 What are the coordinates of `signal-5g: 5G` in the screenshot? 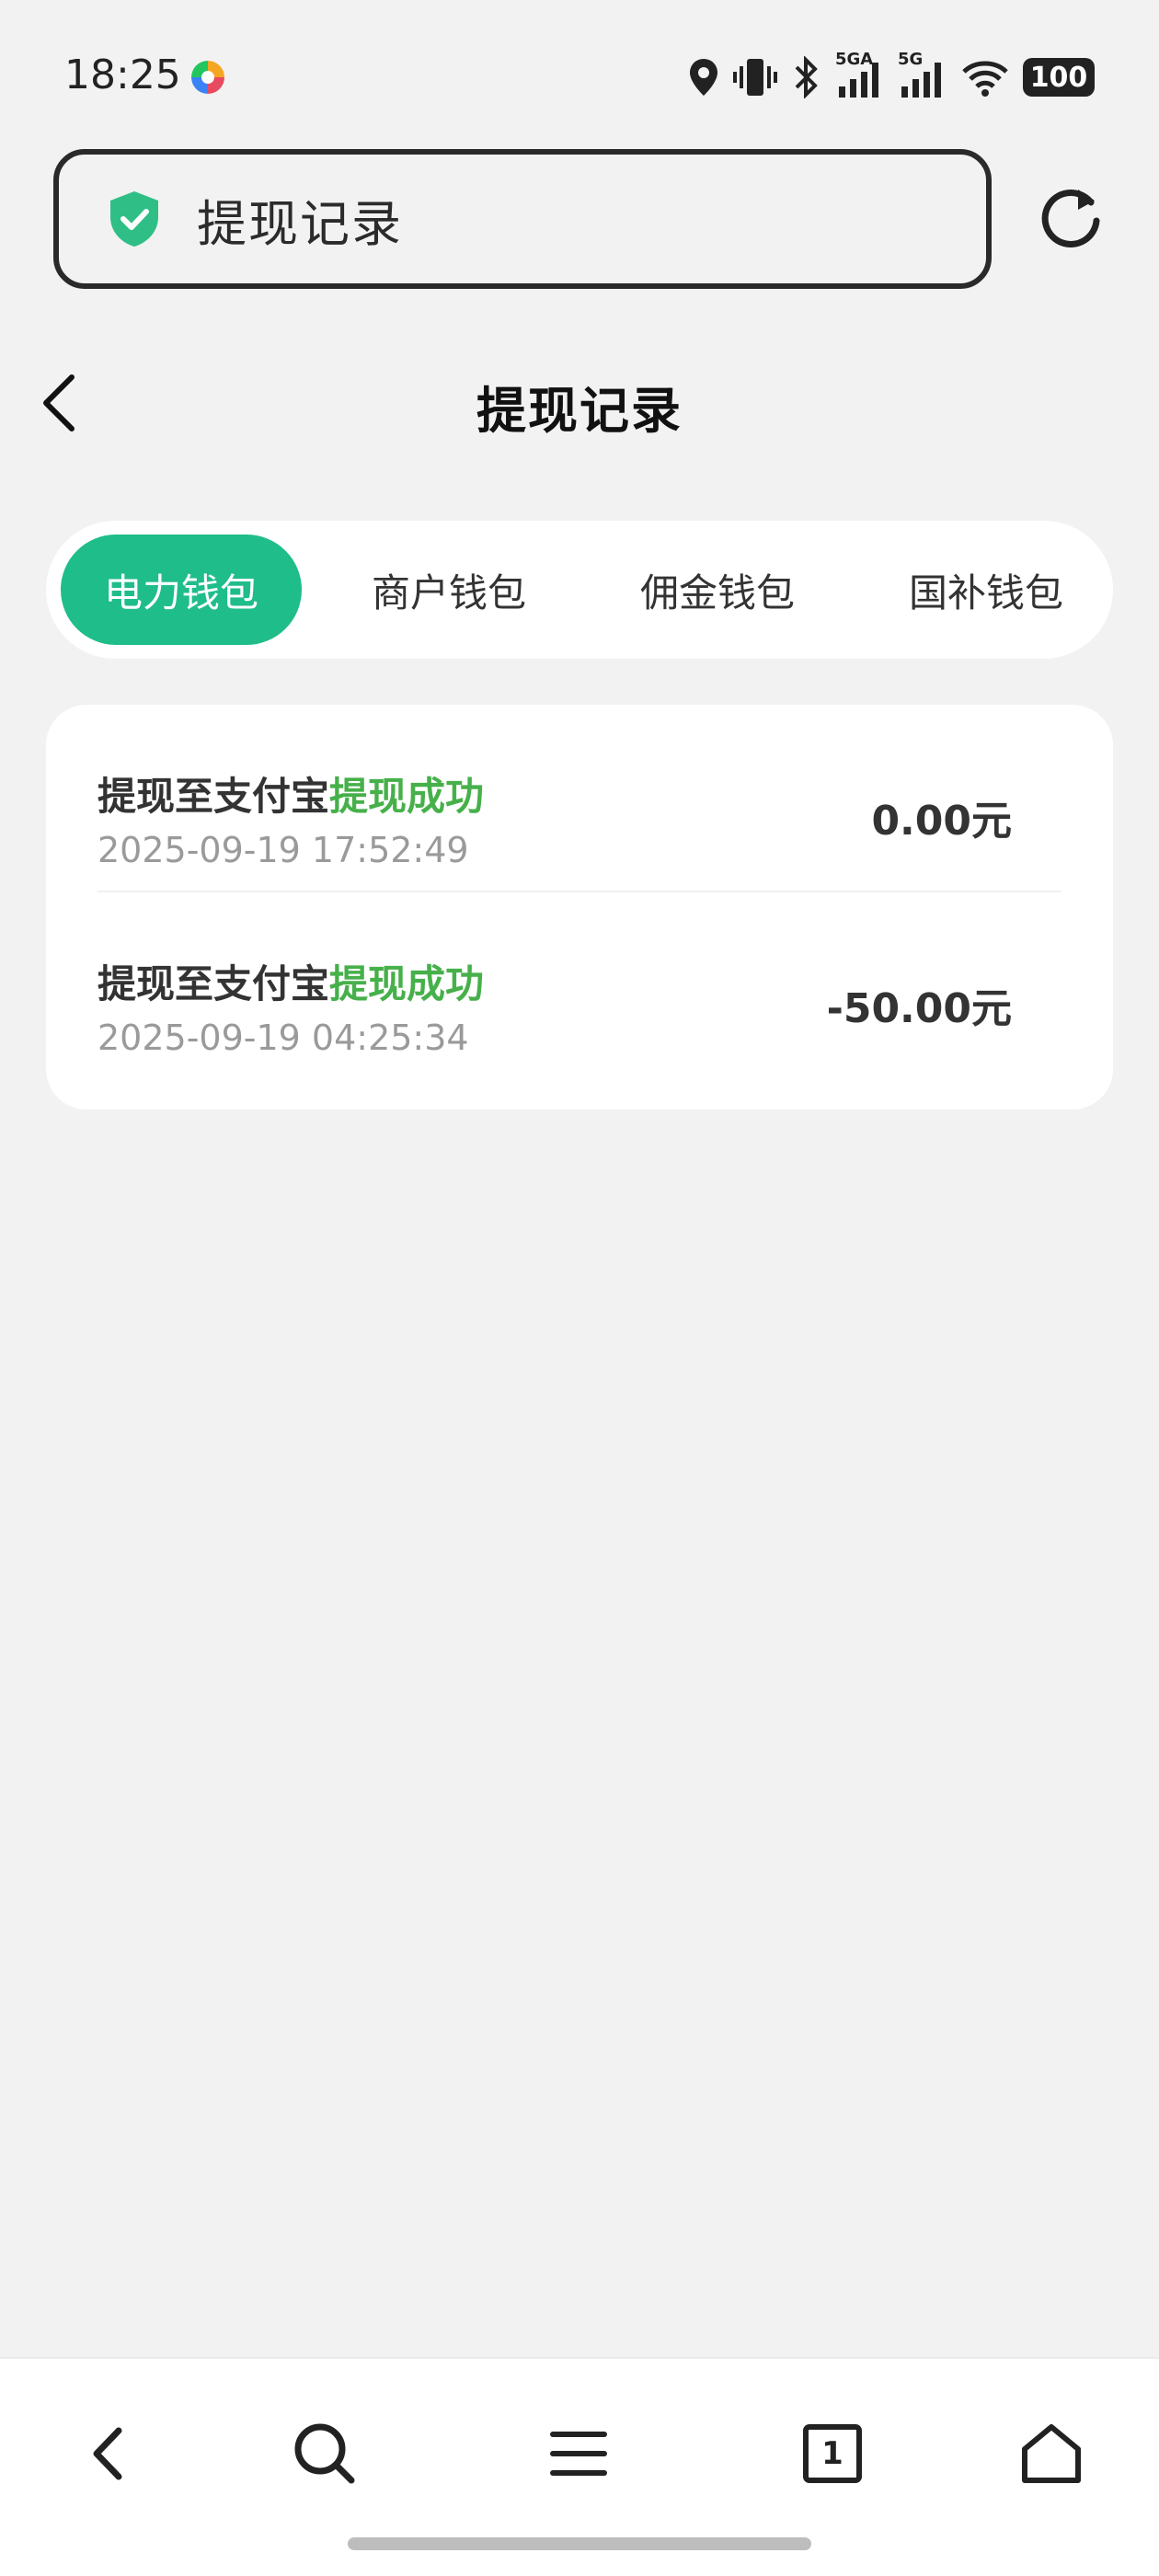 It's located at (922, 74).